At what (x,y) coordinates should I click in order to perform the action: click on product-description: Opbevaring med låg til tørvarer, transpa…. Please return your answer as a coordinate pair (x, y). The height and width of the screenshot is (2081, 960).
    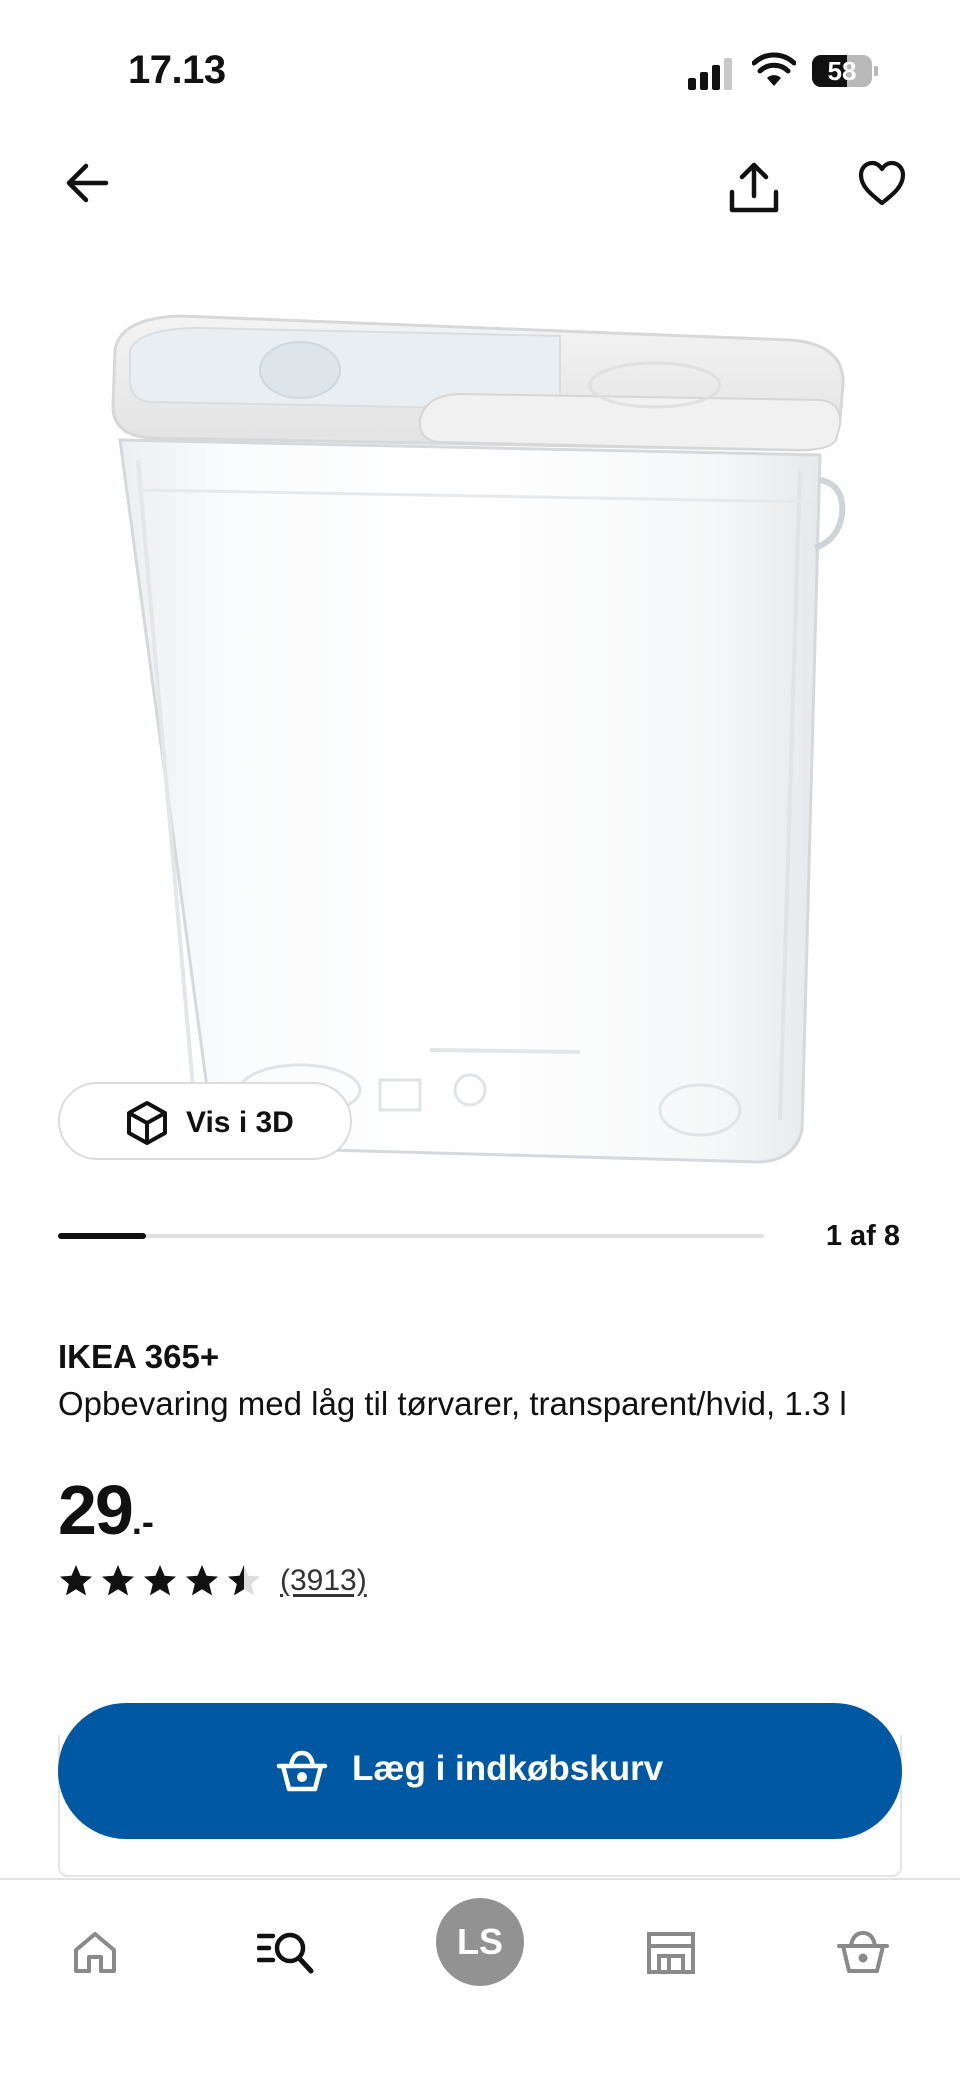
    Looking at the image, I should click on (452, 1403).